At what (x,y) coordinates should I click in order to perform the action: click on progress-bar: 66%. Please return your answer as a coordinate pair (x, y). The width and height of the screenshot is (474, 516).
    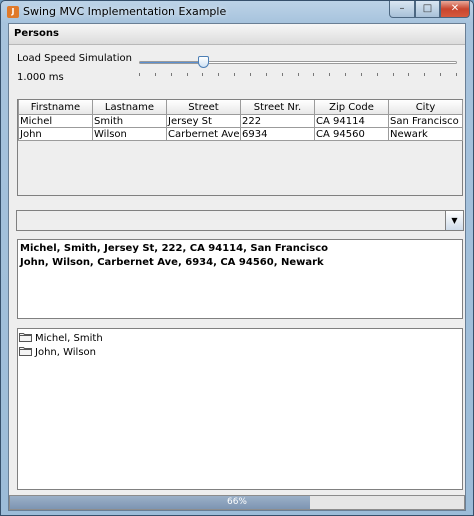
    Looking at the image, I should click on (237, 502).